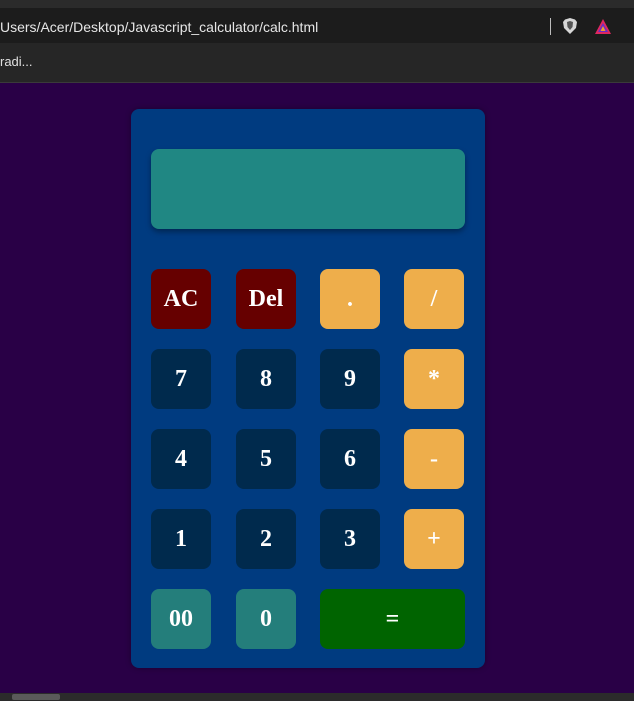  Describe the element at coordinates (317, 697) in the screenshot. I see `horizontal-scrollbar` at that location.